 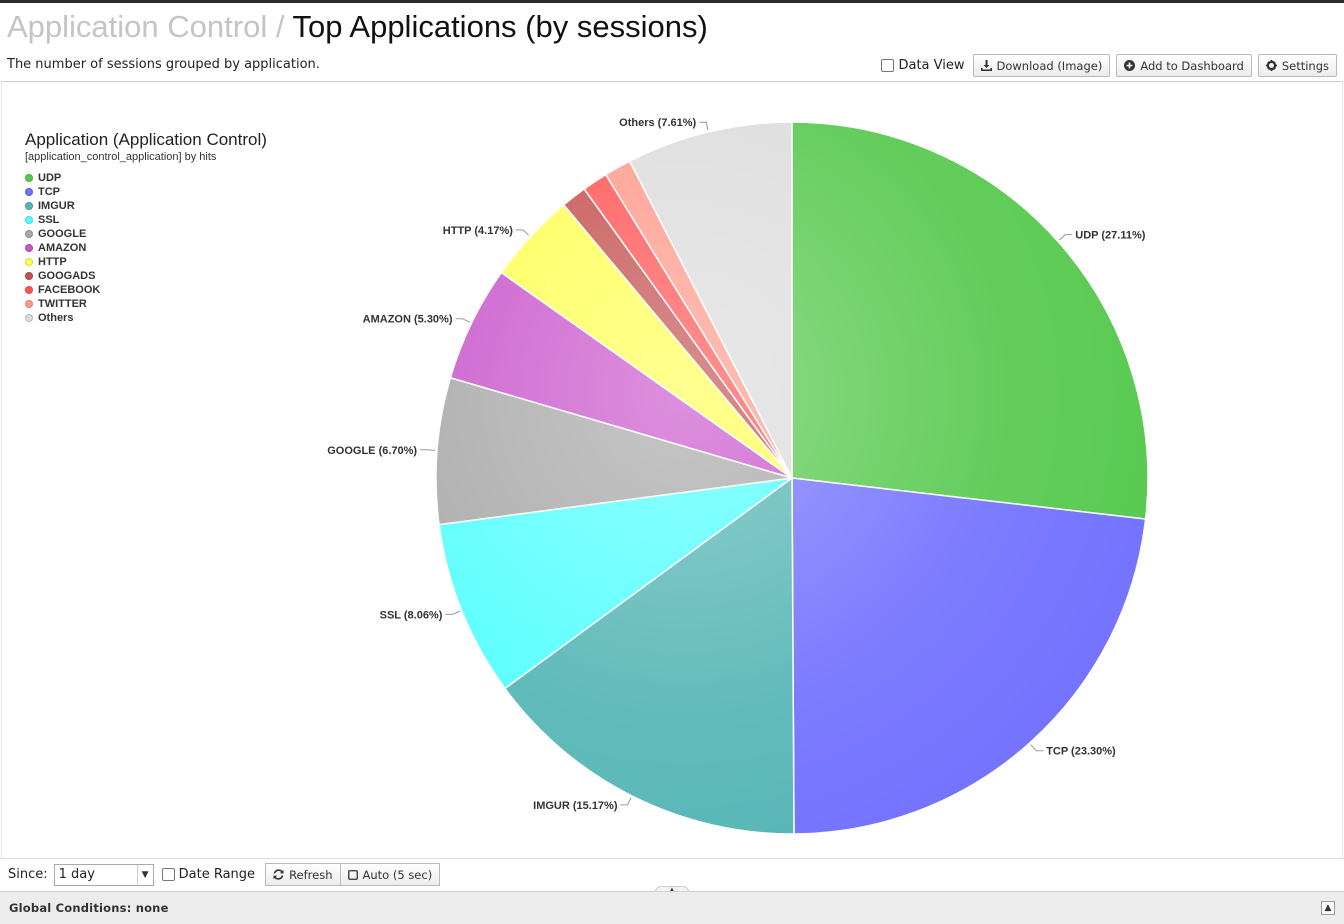 What do you see at coordinates (311, 874) in the screenshot?
I see `refresh-label: Refresh` at bounding box center [311, 874].